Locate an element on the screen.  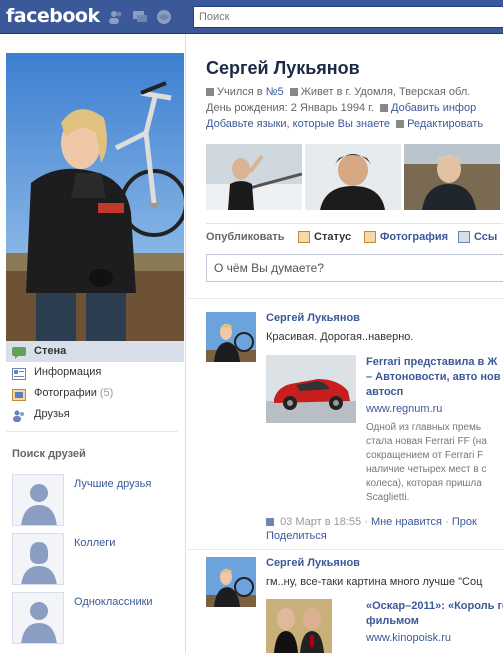
lives-text: Живет в г. Удомля, Тверская обл. is located at coordinates (385, 92).